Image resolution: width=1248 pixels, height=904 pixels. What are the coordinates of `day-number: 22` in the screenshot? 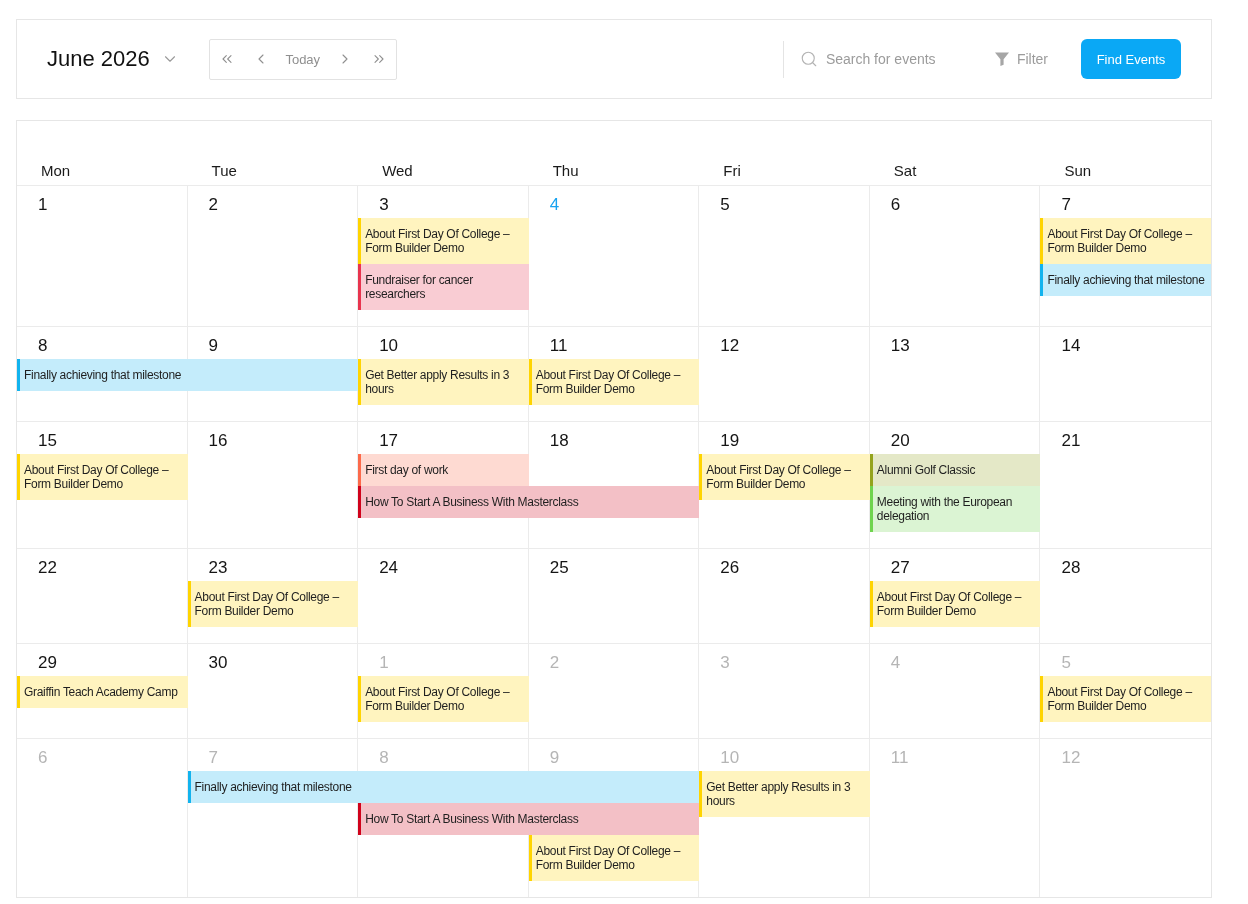 It's located at (47, 568).